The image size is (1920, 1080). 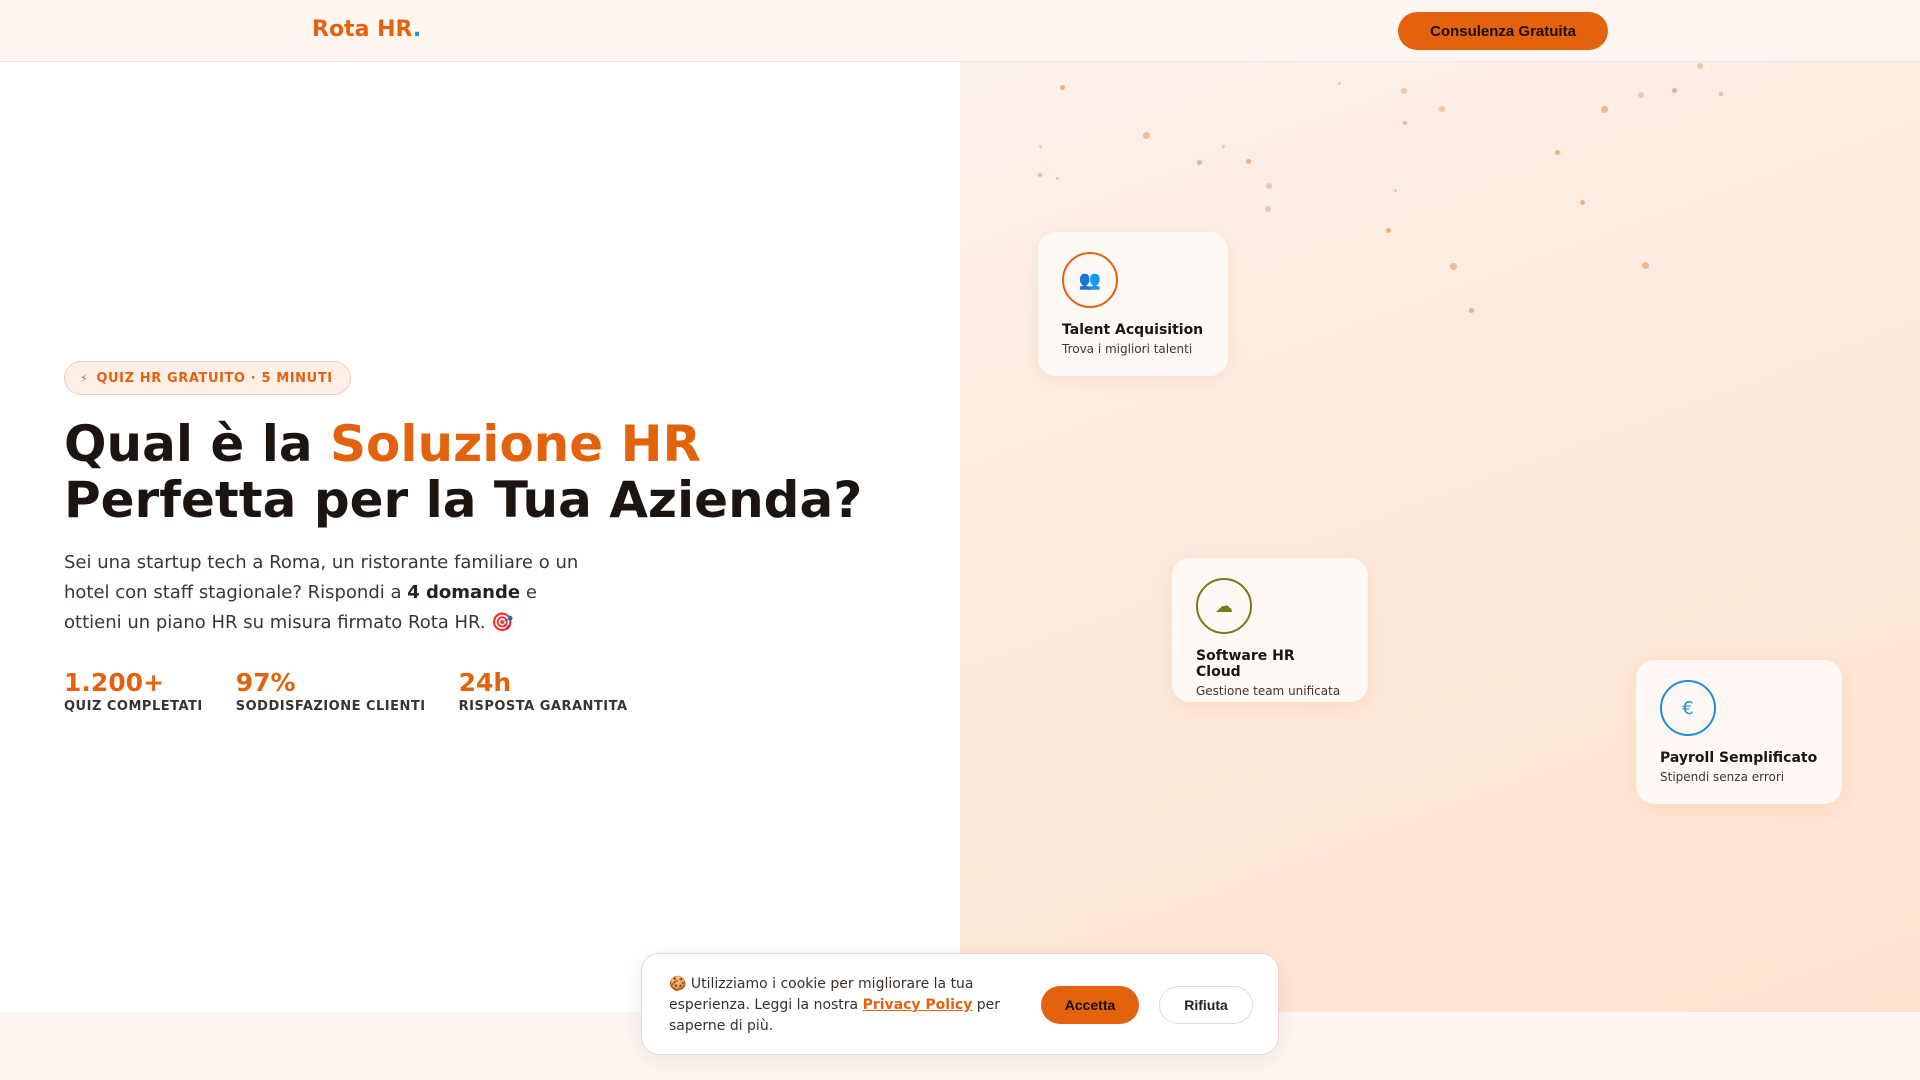 What do you see at coordinates (485, 682) in the screenshot?
I see `stat-value: 24h` at bounding box center [485, 682].